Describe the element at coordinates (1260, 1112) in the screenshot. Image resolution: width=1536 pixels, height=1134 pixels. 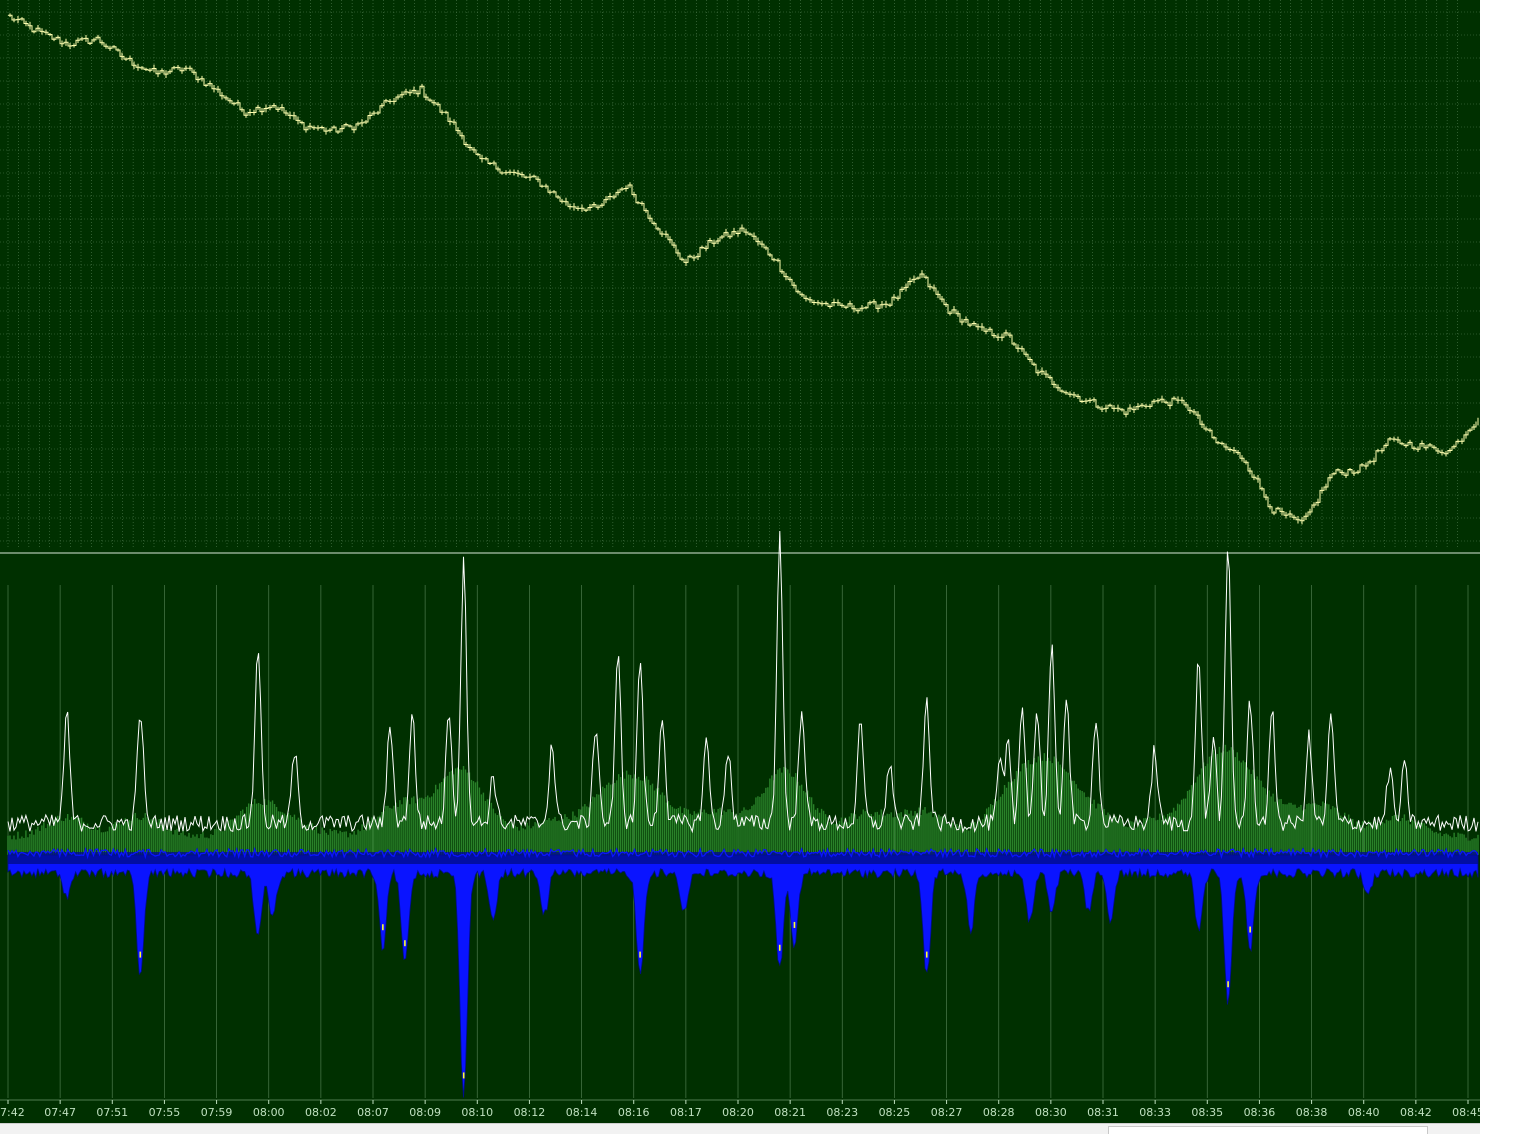
I see `x-tick-label: 08:36` at that location.